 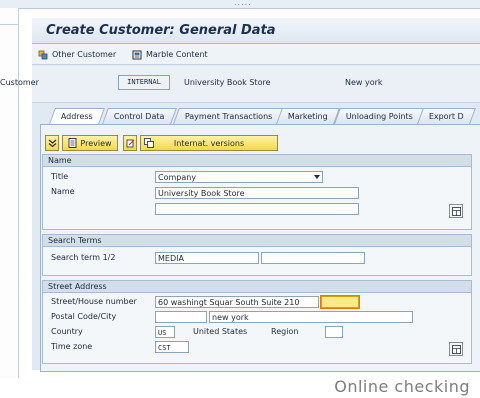 I want to click on document-icon, so click(x=72, y=143).